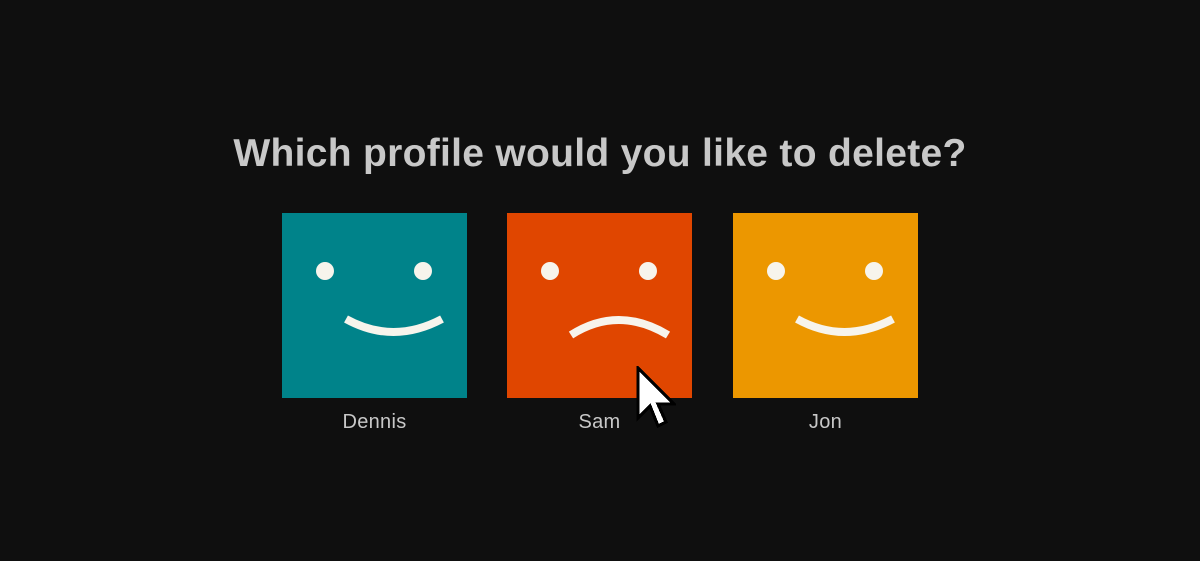  I want to click on cursor-shape, so click(656, 397).